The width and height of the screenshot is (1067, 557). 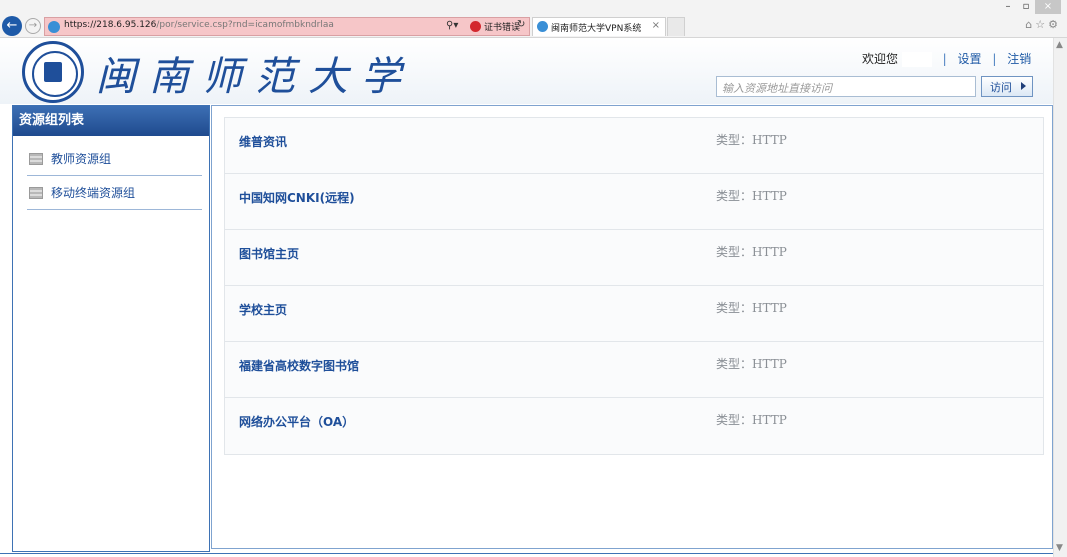 I want to click on site-icon, so click(x=54, y=27).